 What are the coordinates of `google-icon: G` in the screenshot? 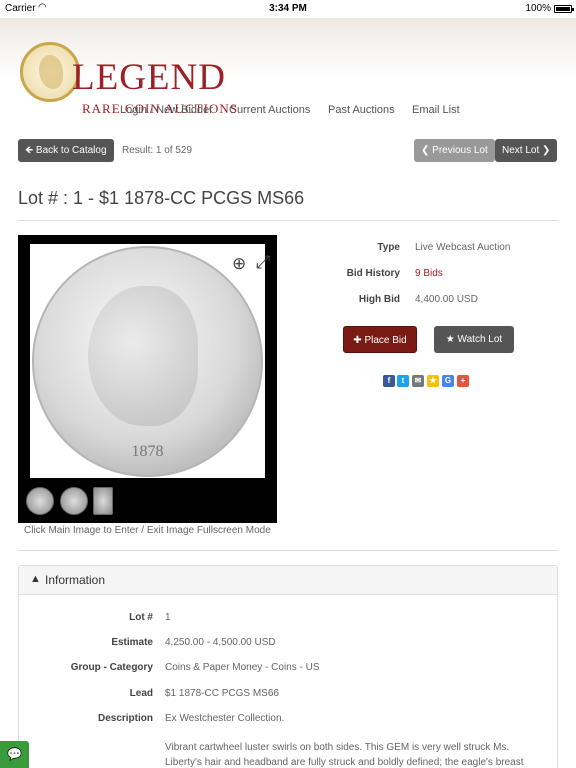 It's located at (448, 381).